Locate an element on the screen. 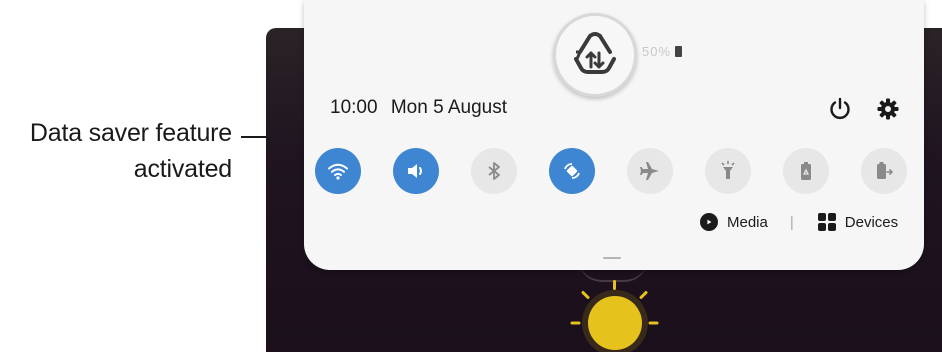 The image size is (942, 352). auto-rotate-toggle is located at coordinates (572, 171).